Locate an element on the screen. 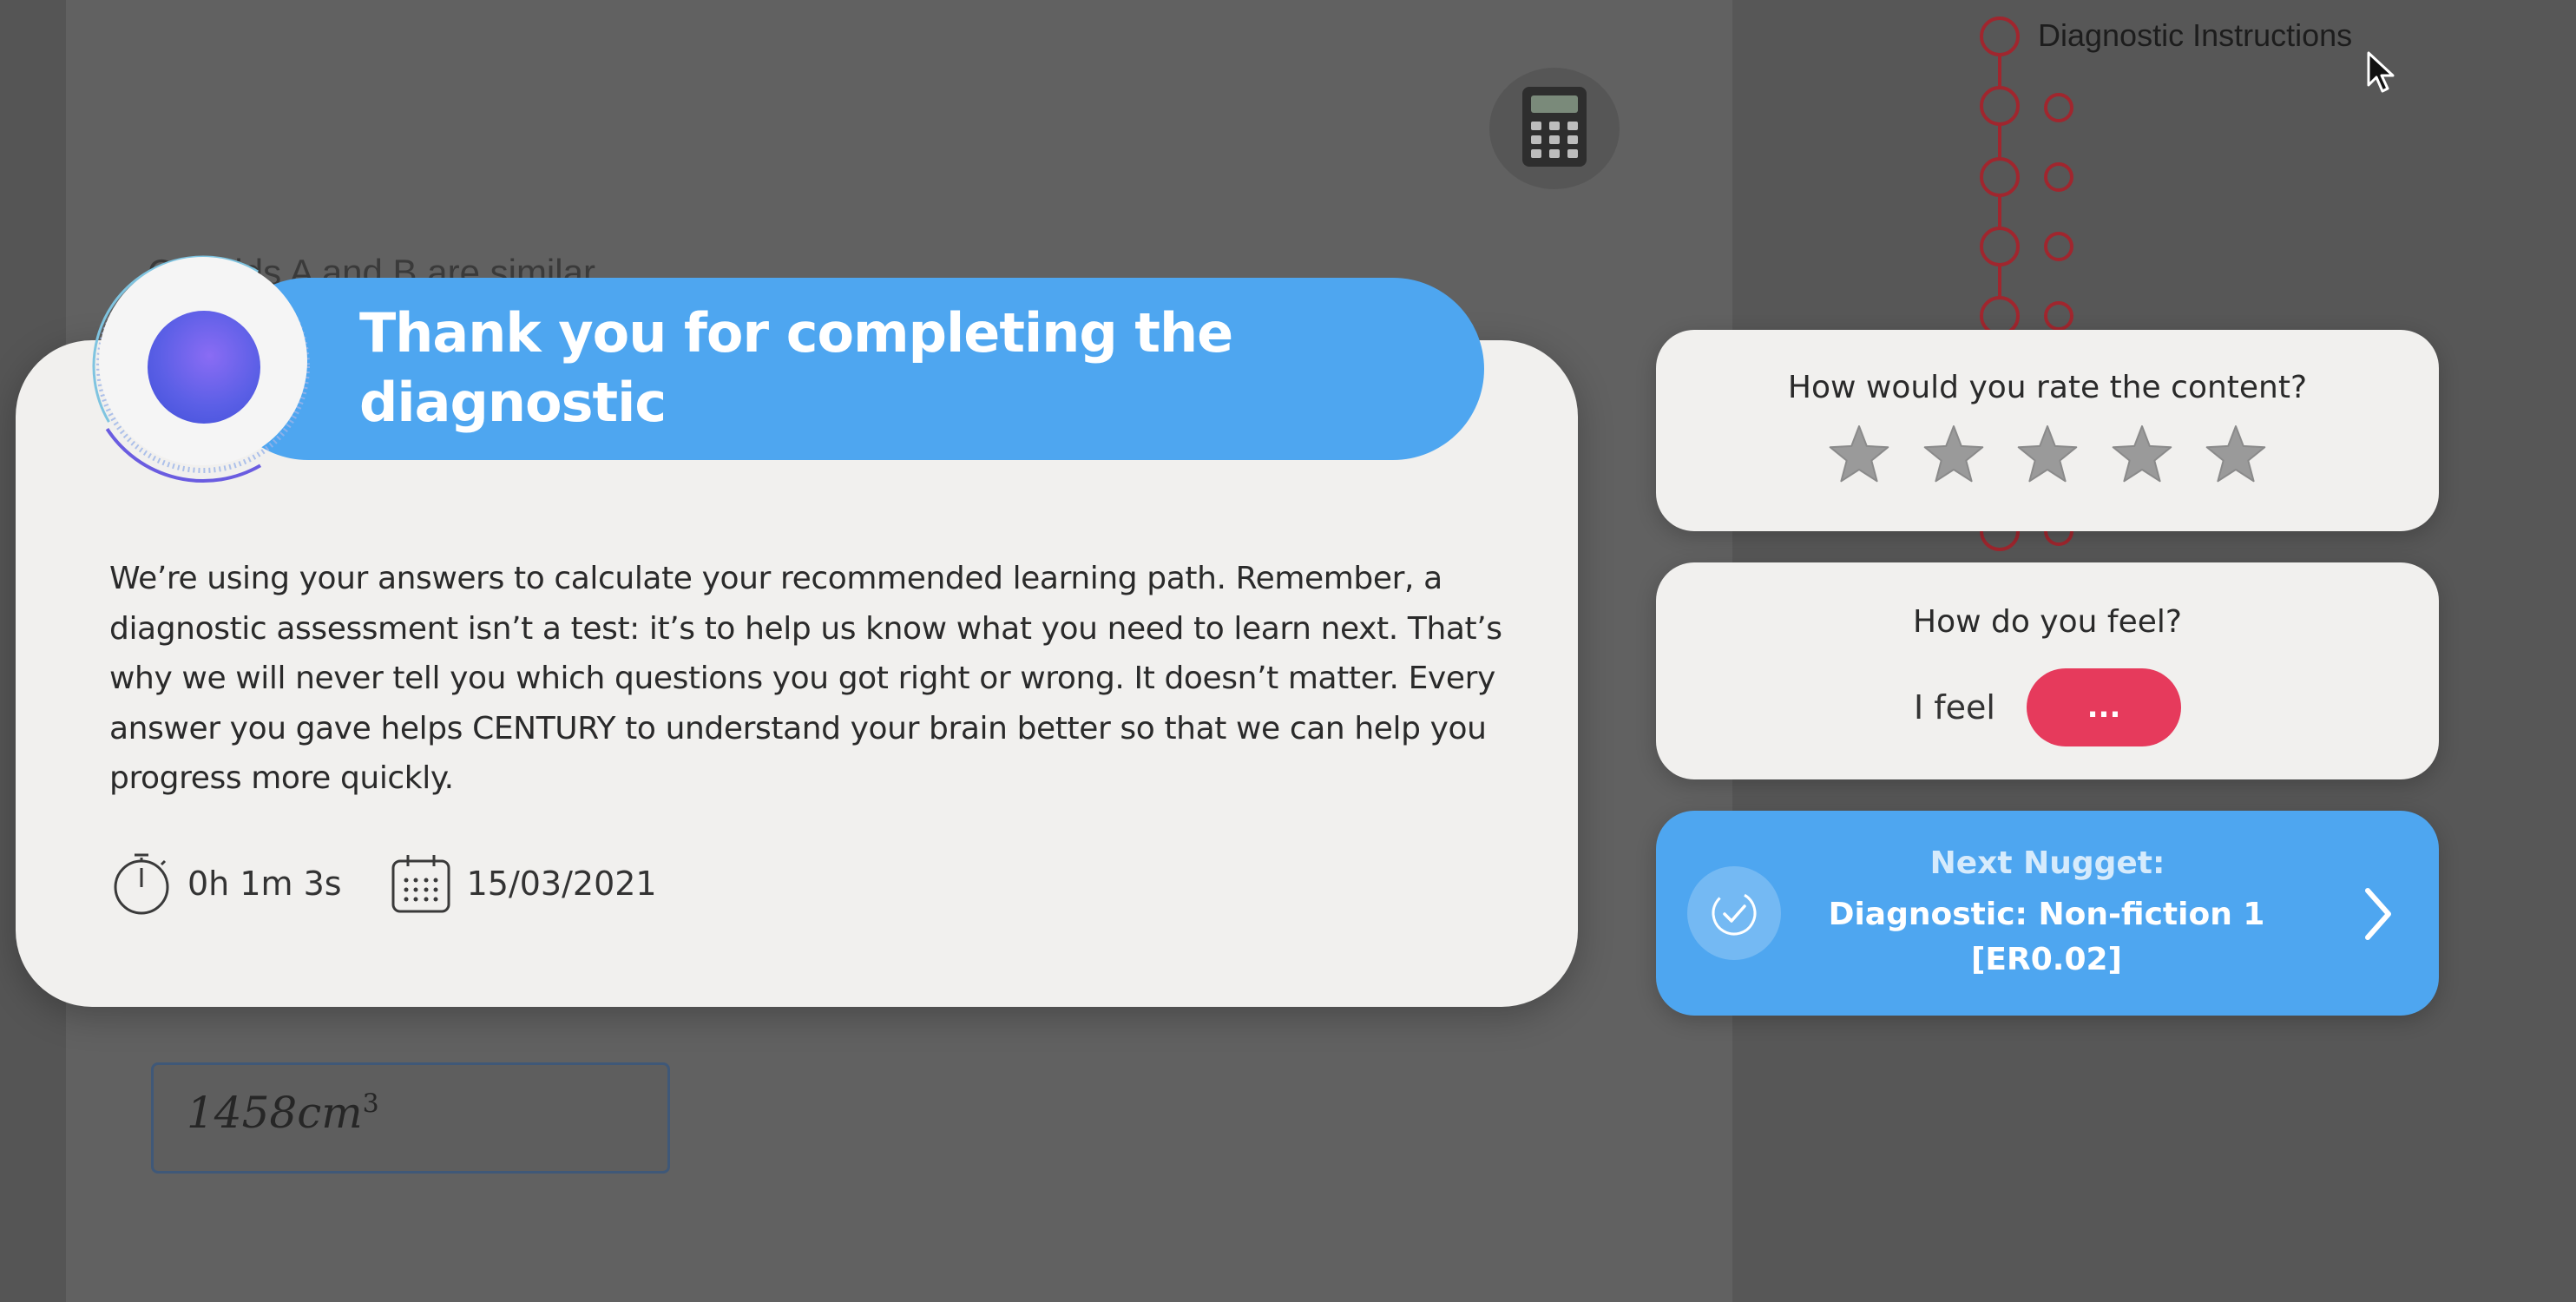  duration-text: 0h 1m 3s is located at coordinates (264, 884).